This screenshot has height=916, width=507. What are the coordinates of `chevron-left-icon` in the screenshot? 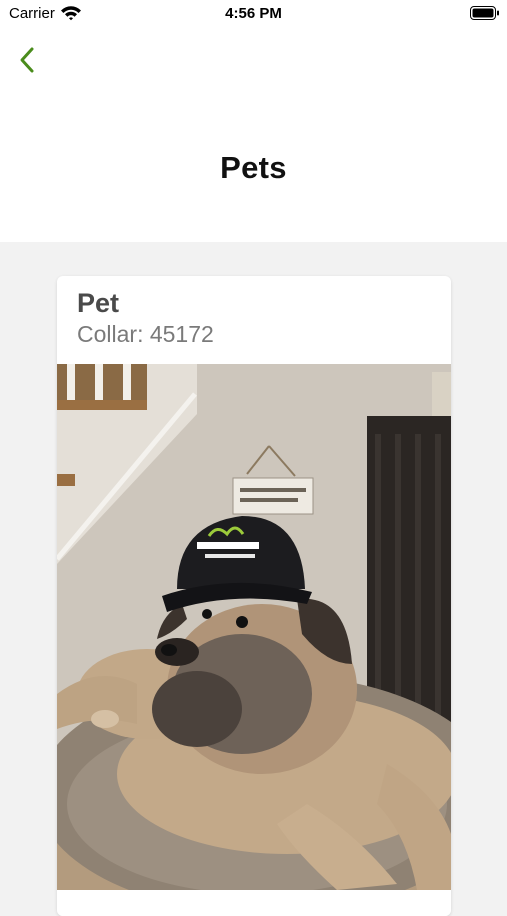 It's located at (28, 63).